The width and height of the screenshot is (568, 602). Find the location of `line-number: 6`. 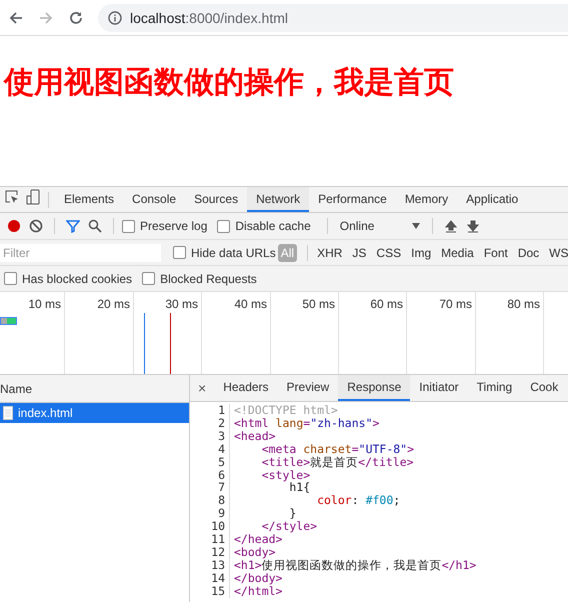

line-number: 6 is located at coordinates (221, 475).